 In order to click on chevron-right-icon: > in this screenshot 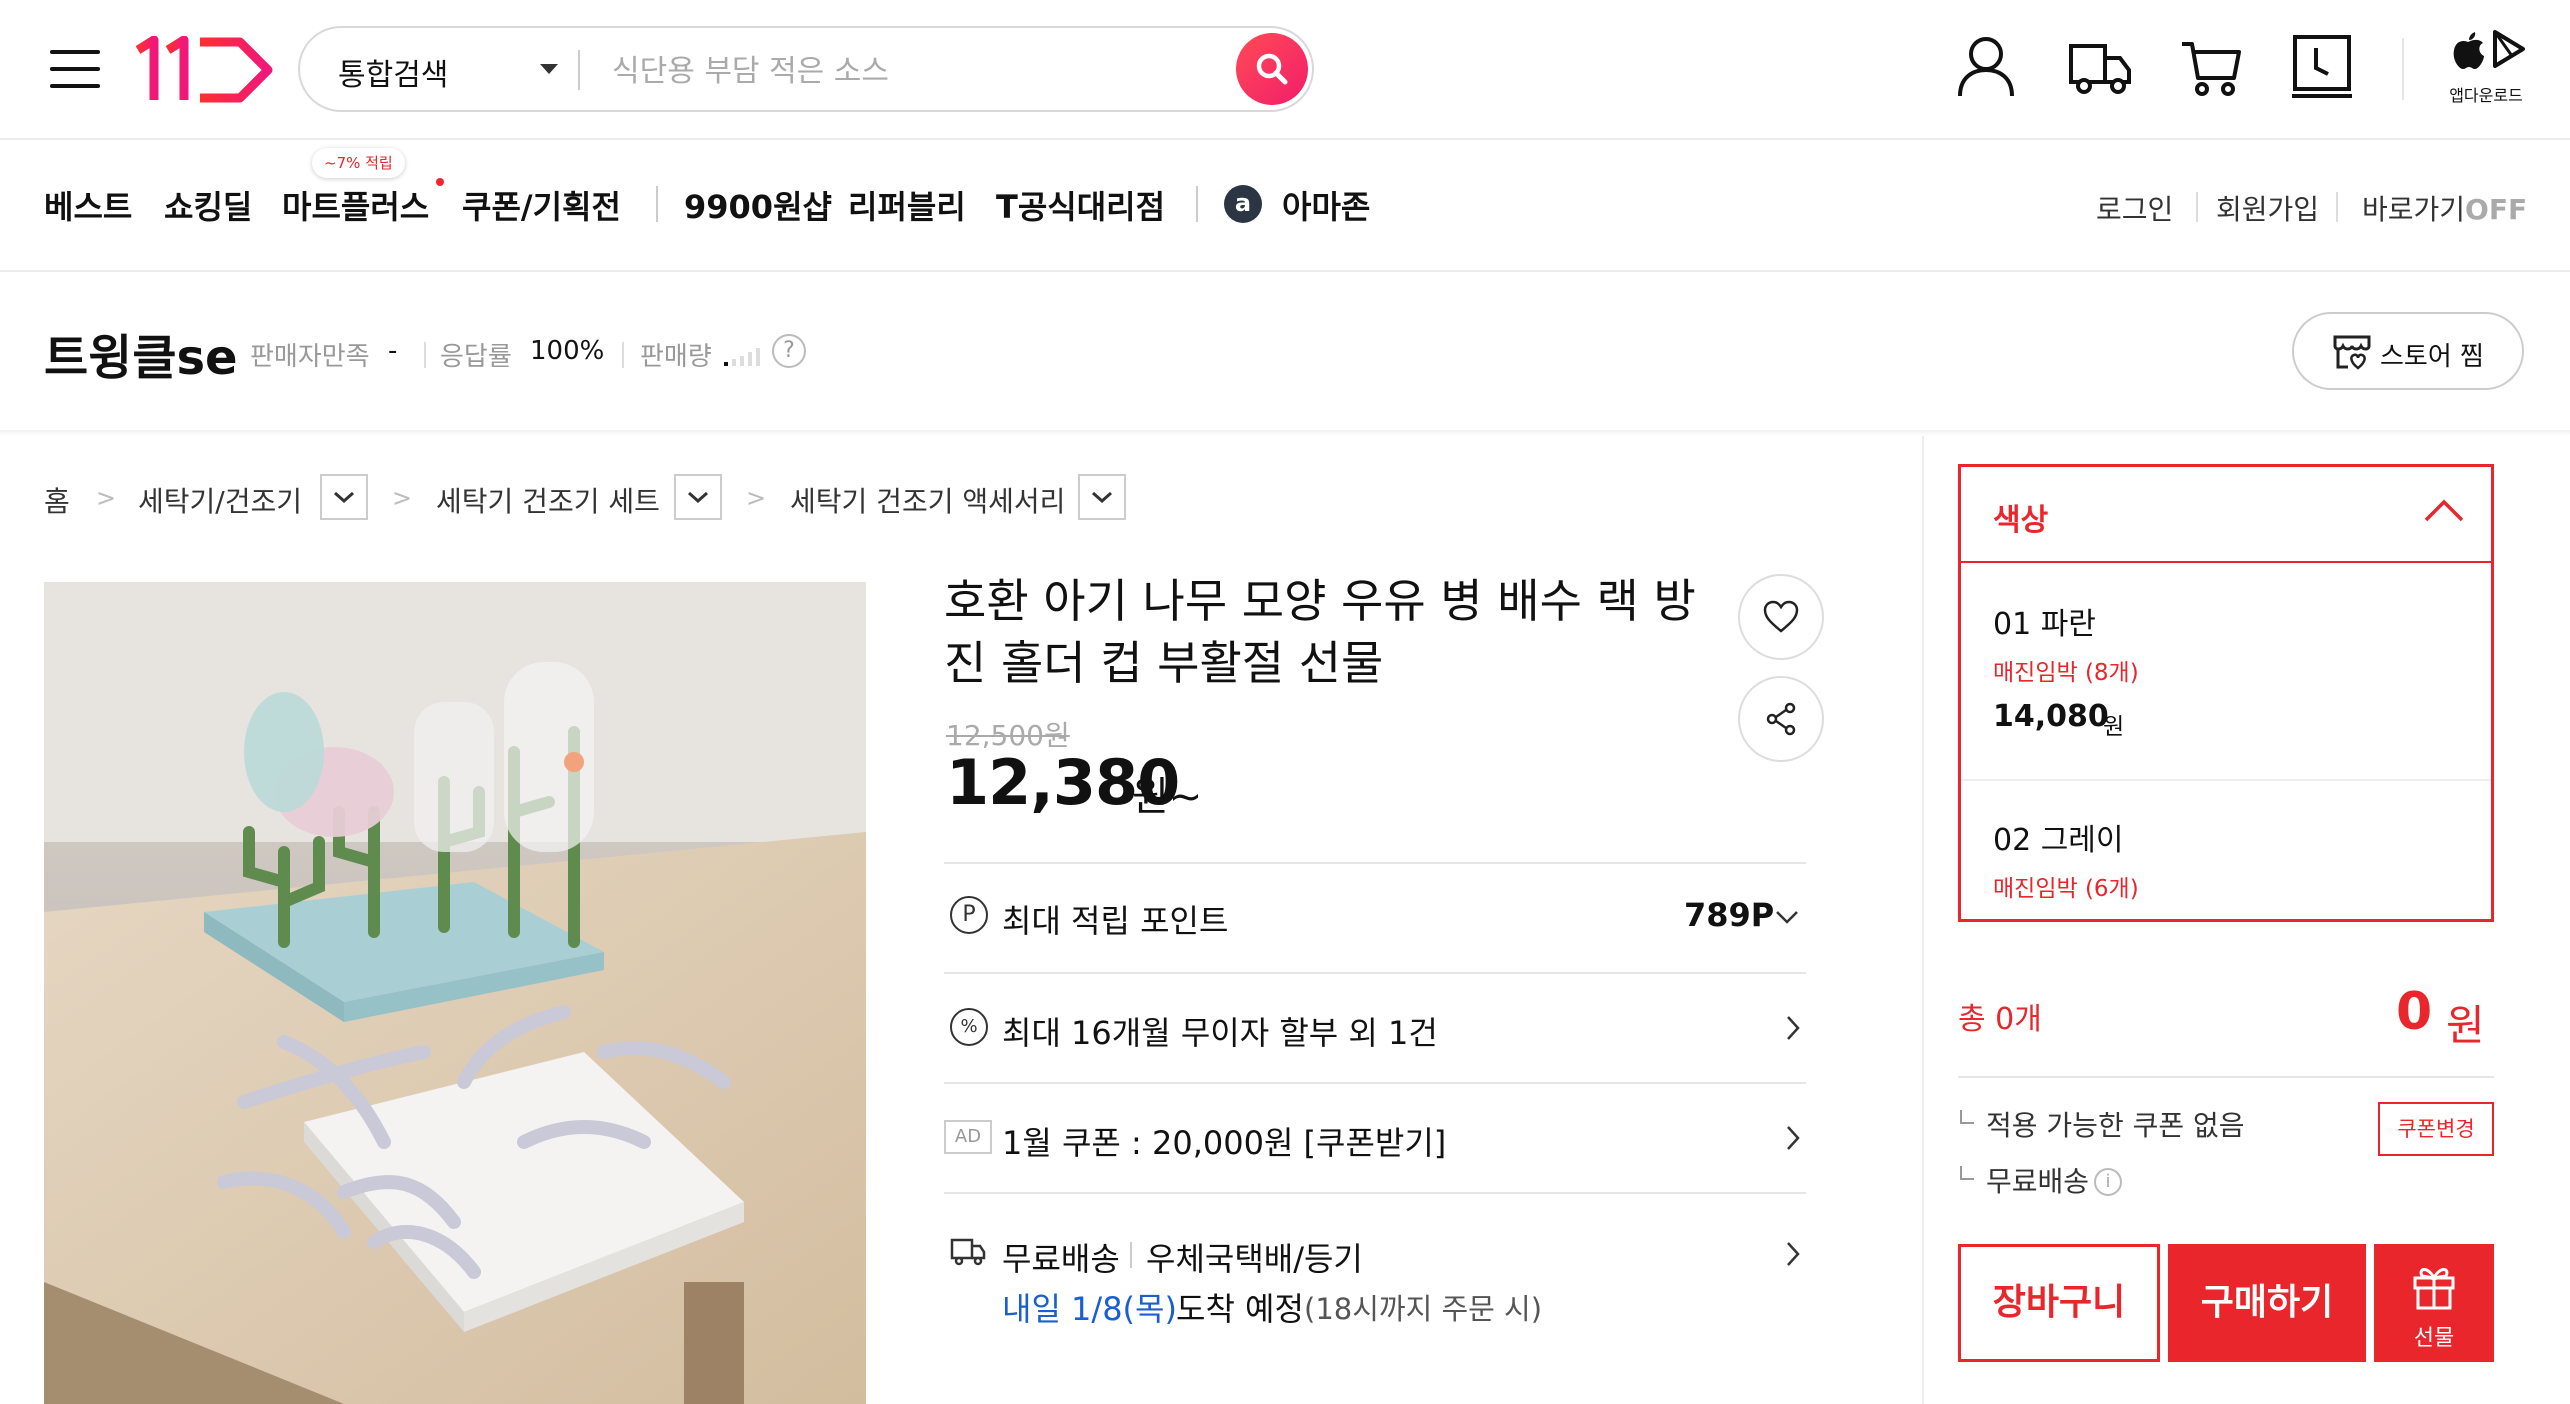, I will do `click(106, 498)`.